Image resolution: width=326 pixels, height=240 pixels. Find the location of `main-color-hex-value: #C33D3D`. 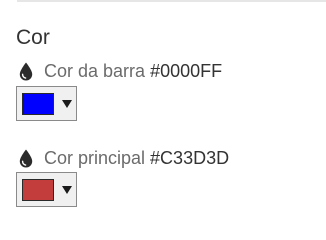

main-color-hex-value: #C33D3D is located at coordinates (190, 158).